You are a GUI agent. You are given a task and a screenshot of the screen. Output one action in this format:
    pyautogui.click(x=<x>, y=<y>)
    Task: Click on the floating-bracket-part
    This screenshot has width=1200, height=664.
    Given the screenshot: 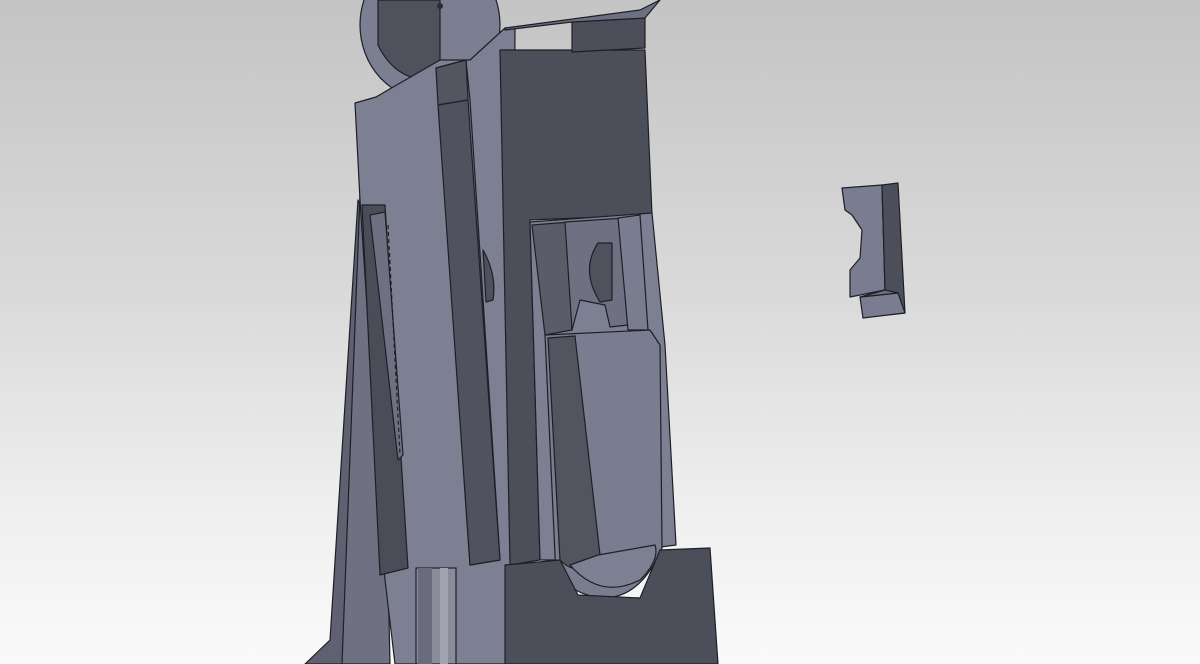 What is the action you would take?
    pyautogui.click(x=873, y=250)
    